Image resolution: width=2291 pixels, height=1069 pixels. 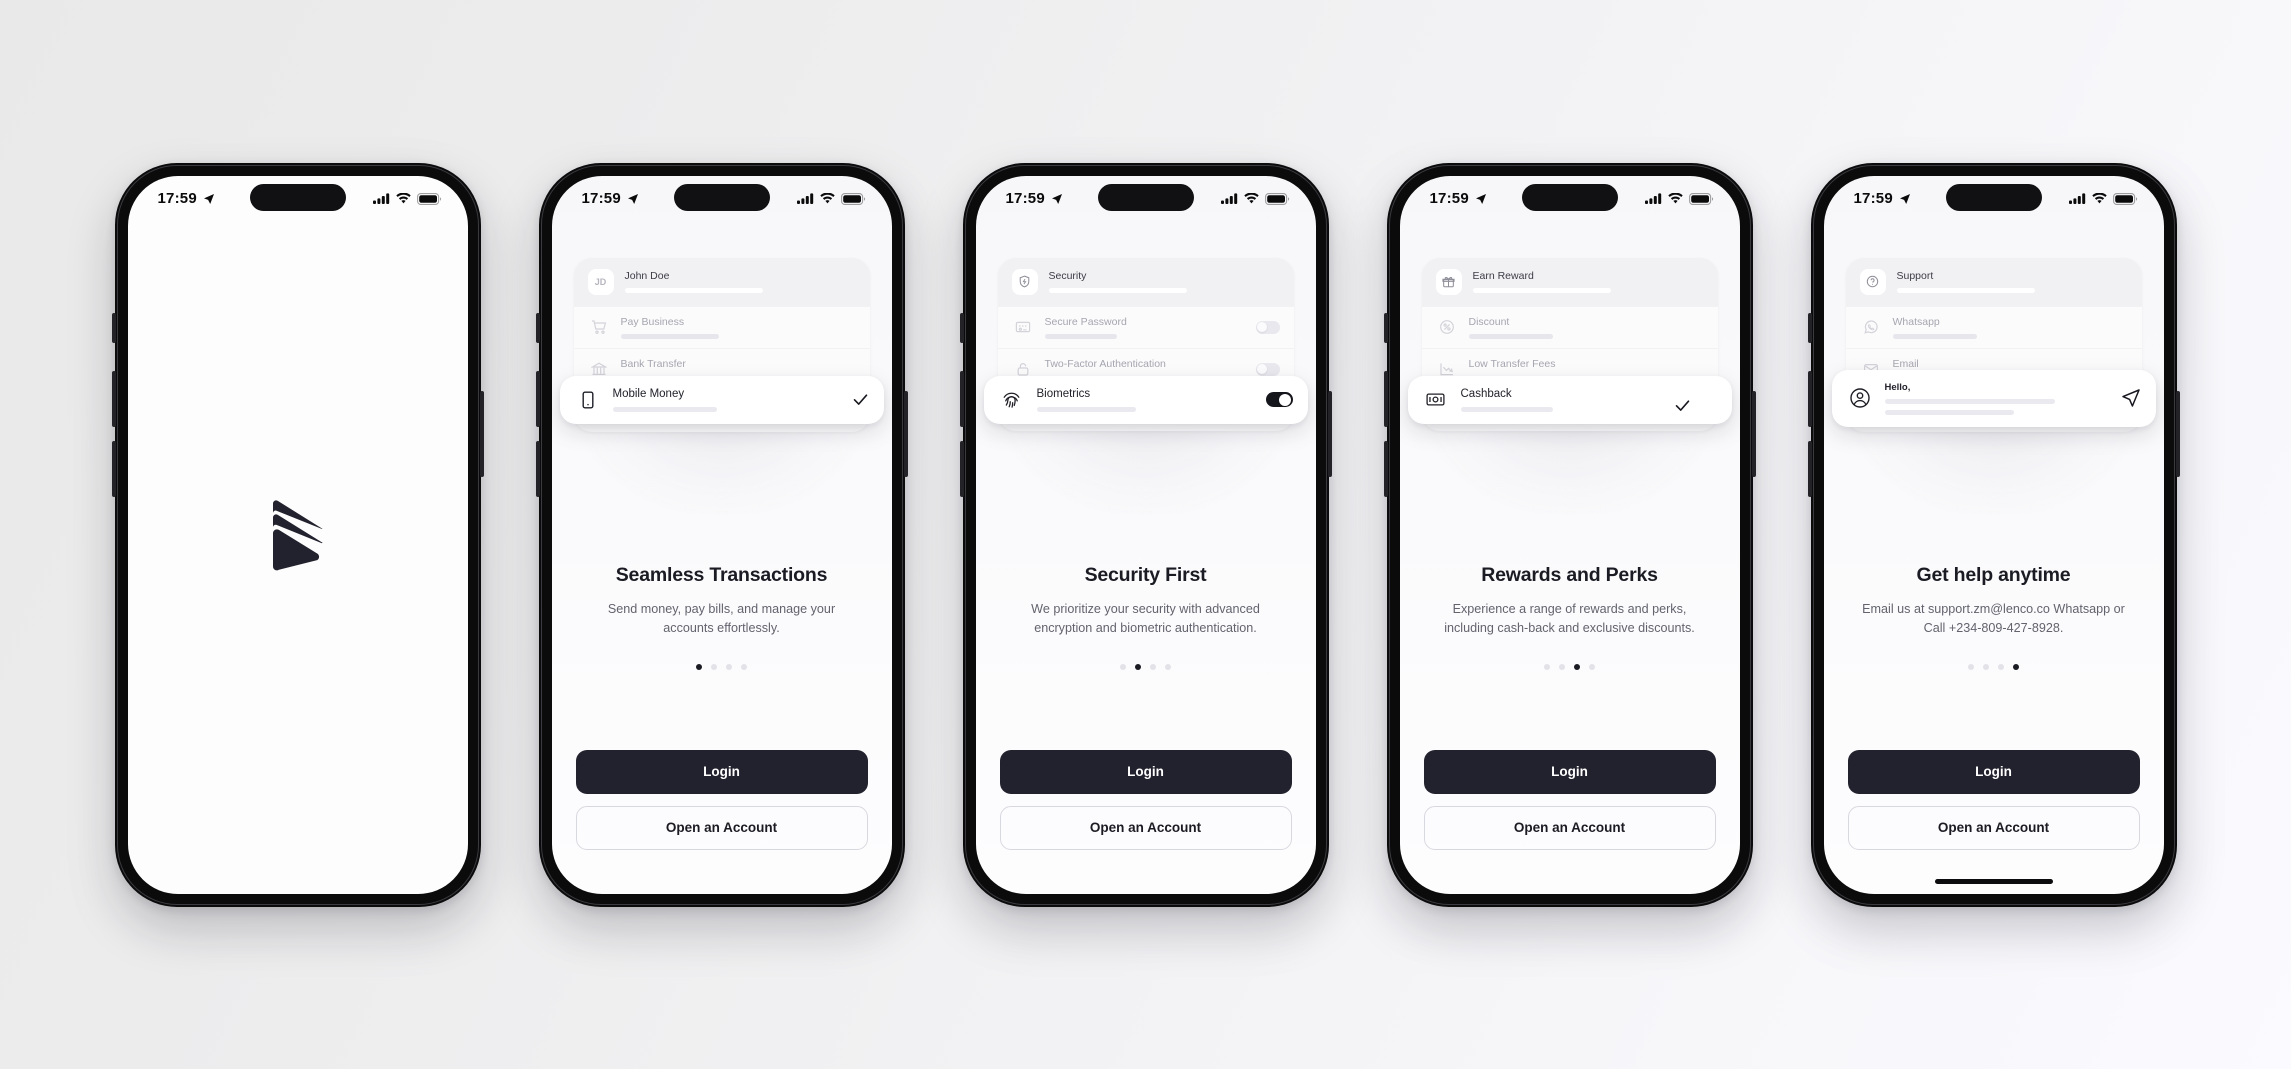 I want to click on card-header-text: John Doe, so click(x=740, y=282).